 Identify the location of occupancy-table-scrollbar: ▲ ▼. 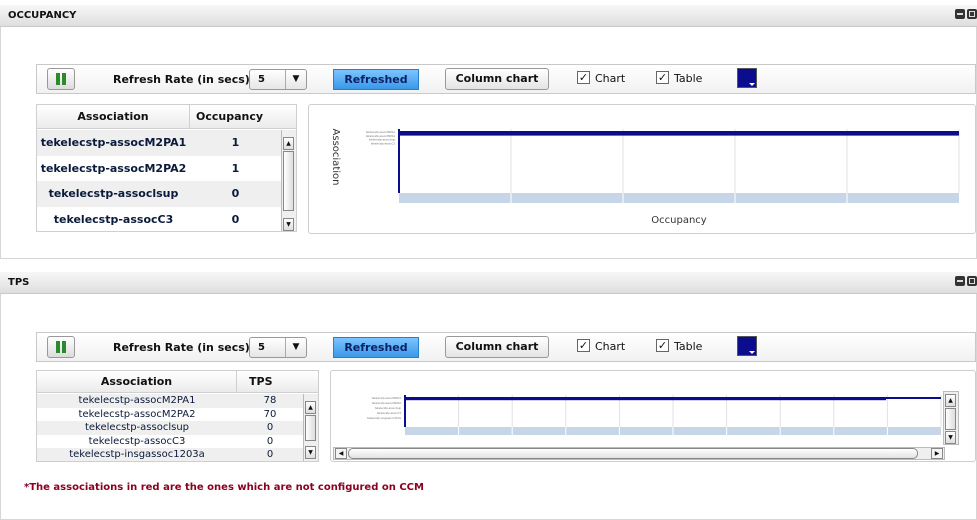
(288, 180).